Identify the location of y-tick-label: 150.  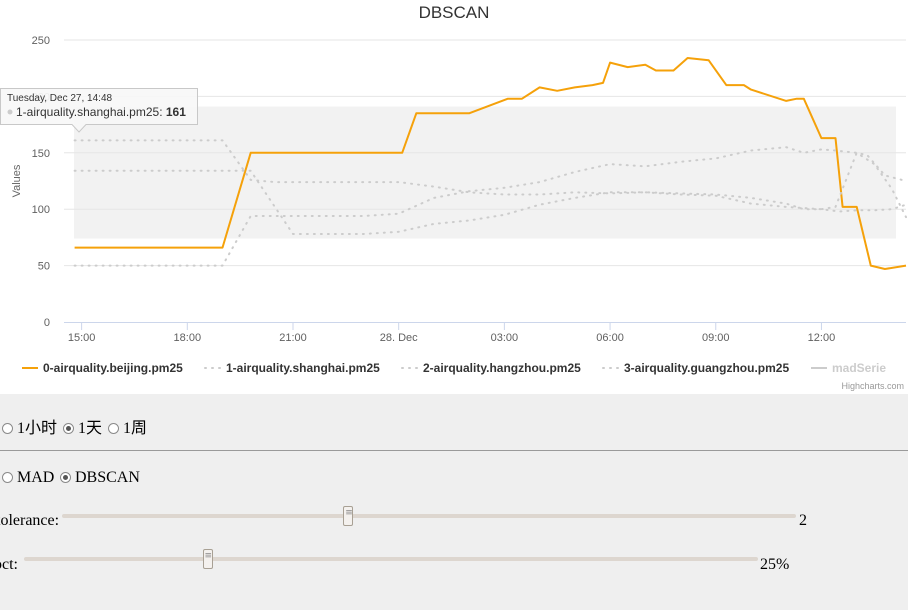
(41, 154).